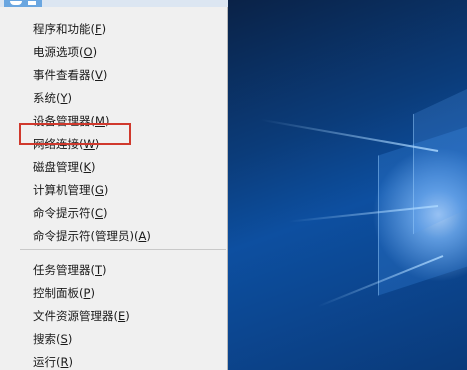  I want to click on menu-item-label: 网络连接, so click(56, 144).